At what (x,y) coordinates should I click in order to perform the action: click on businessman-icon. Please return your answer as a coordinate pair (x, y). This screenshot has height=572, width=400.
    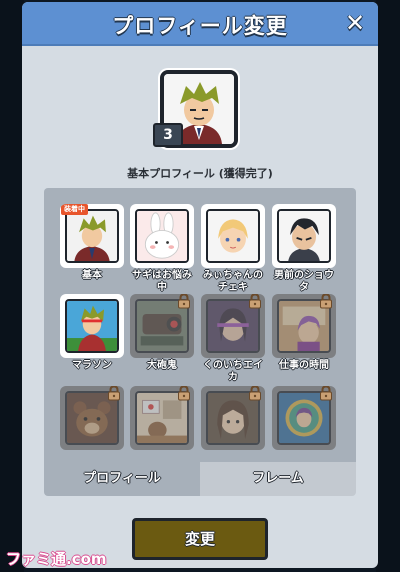
    Looking at the image, I should click on (92, 236).